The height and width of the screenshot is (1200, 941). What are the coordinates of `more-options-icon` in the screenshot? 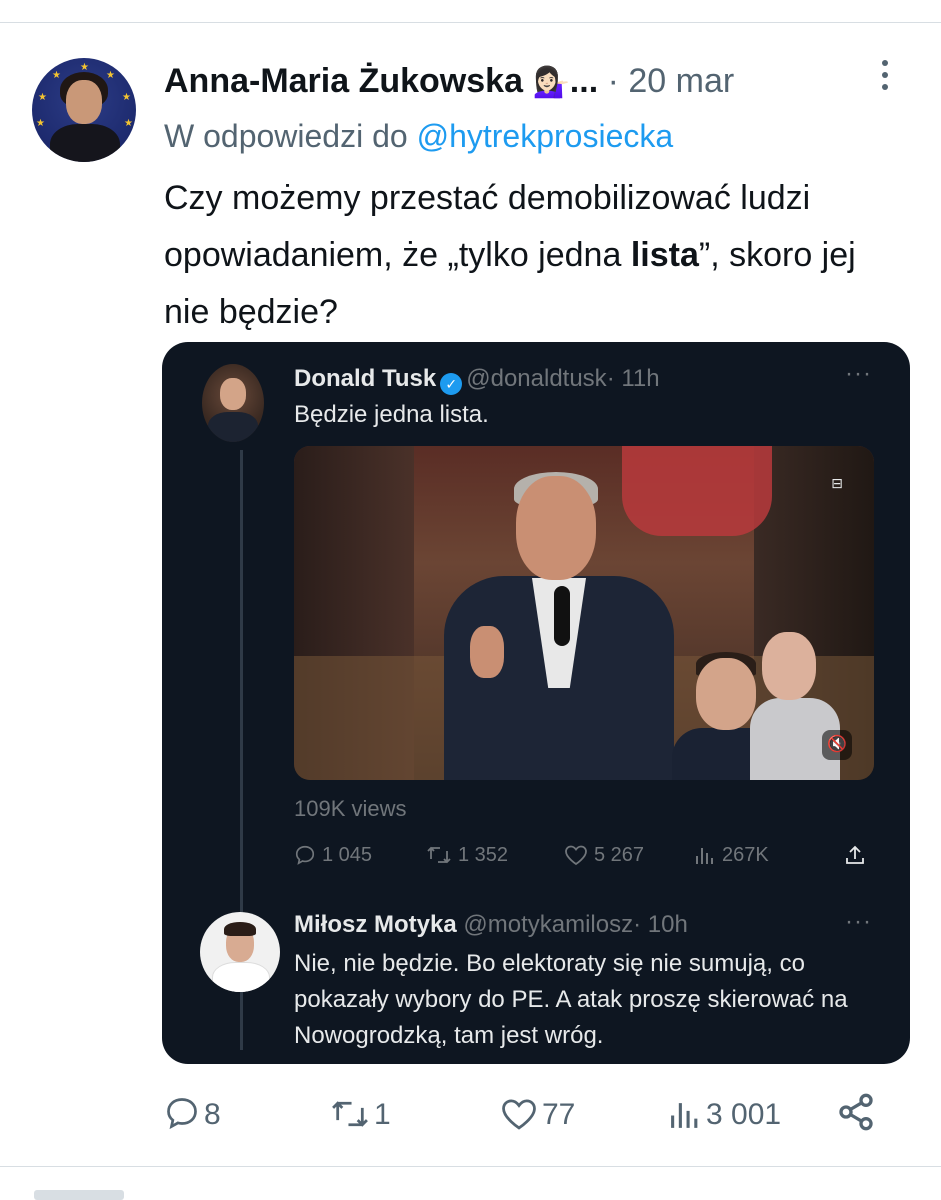 It's located at (885, 80).